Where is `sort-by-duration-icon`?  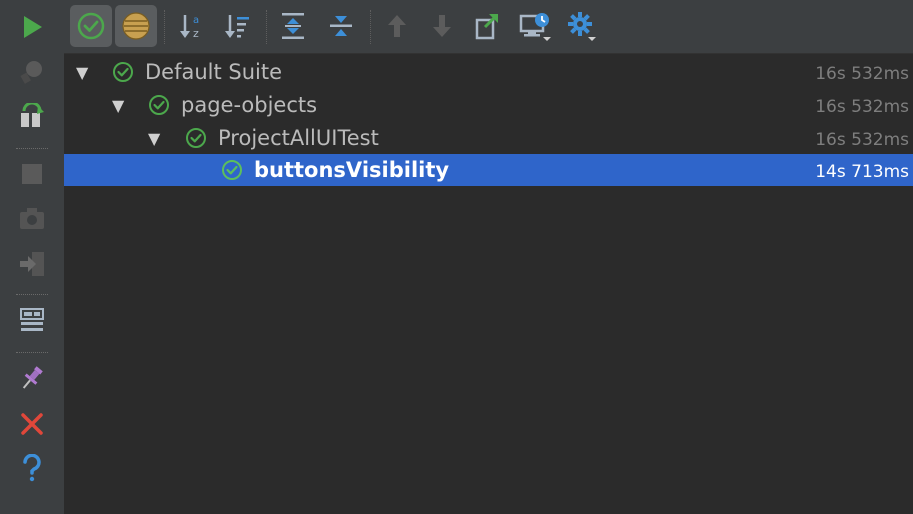 sort-by-duration-icon is located at coordinates (237, 26).